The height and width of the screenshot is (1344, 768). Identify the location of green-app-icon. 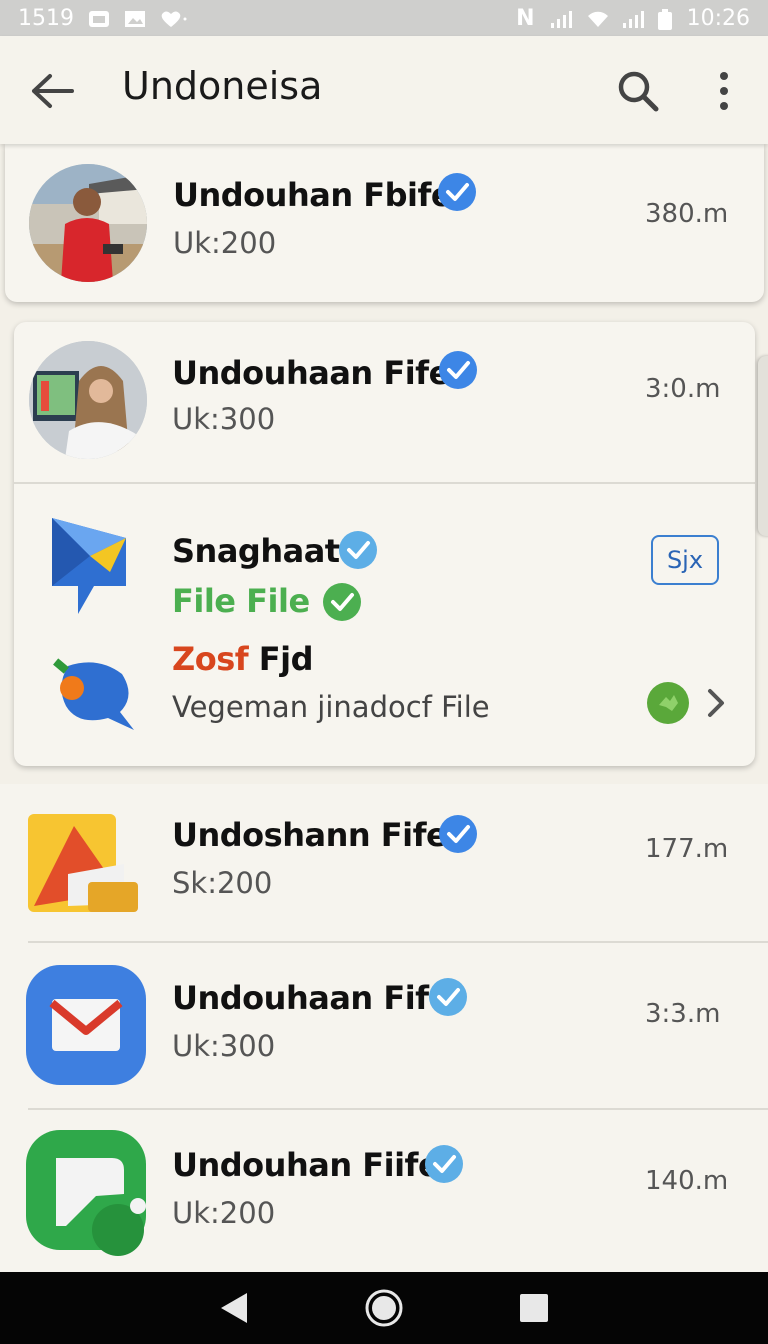
(88, 1195).